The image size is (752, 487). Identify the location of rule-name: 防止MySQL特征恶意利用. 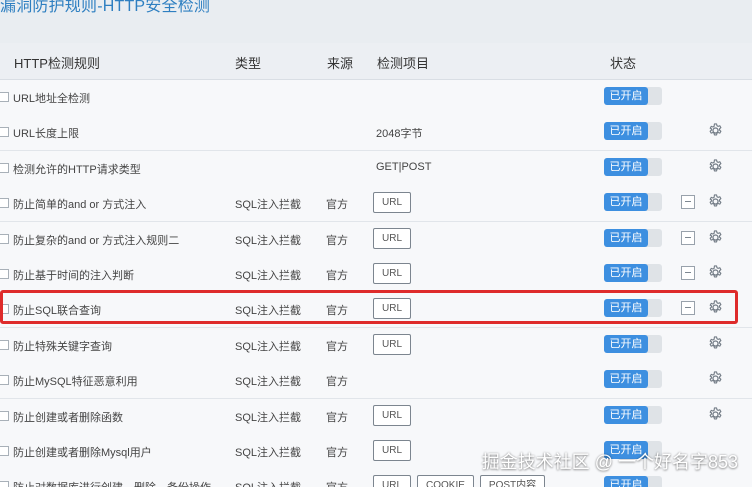
(75, 382).